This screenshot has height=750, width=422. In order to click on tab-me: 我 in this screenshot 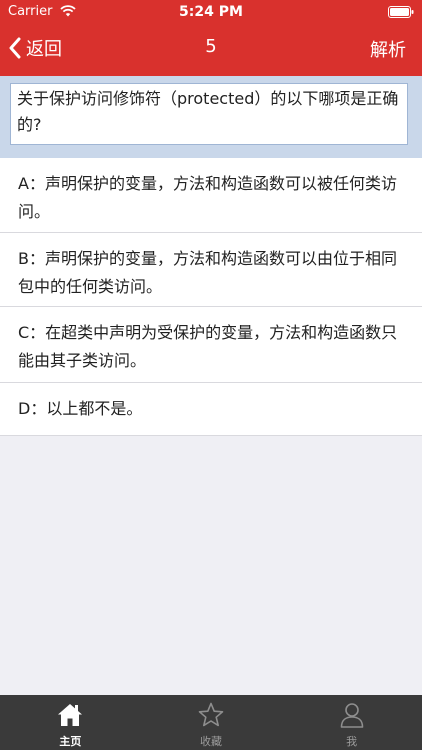, I will do `click(351, 722)`.